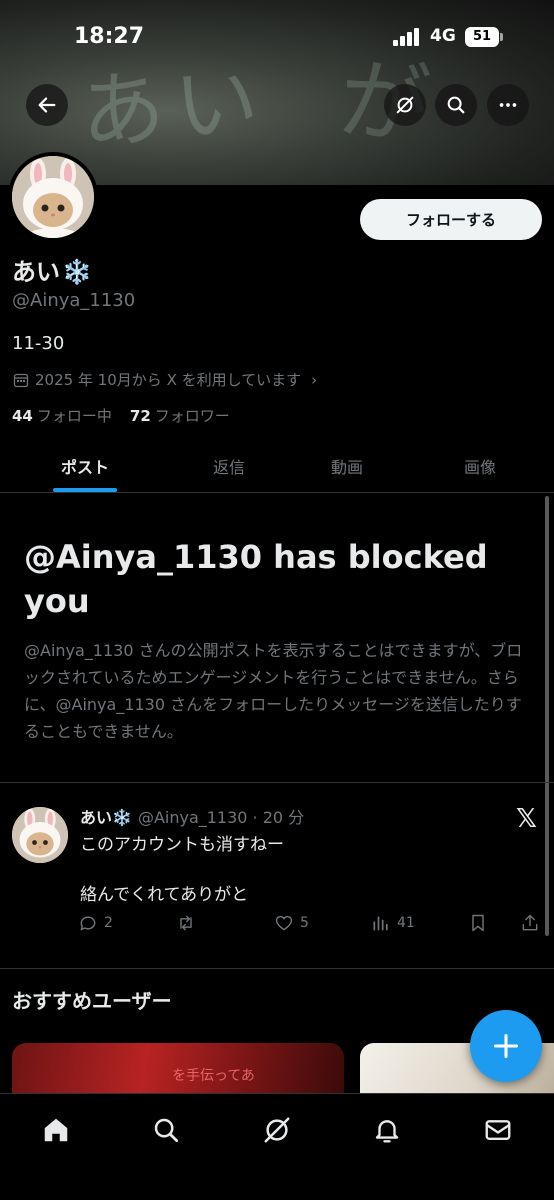 This screenshot has width=554, height=1200. What do you see at coordinates (304, 923) in the screenshot?
I see `like-count: 5` at bounding box center [304, 923].